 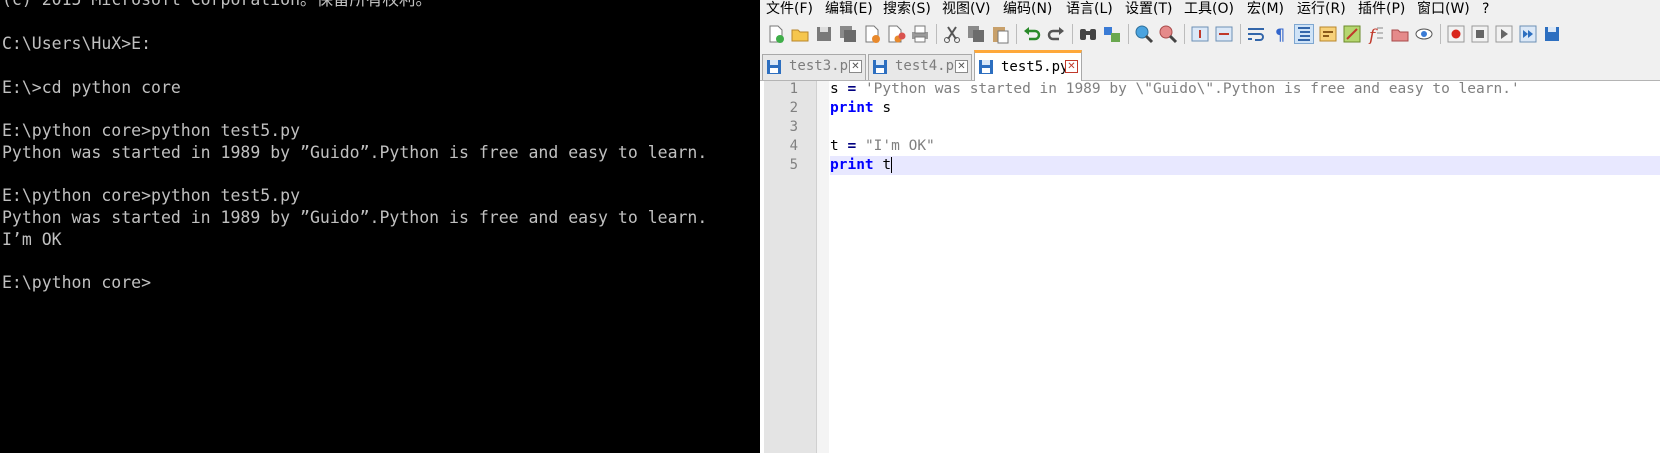 What do you see at coordinates (848, 34) in the screenshot?
I see `save-all-icon` at bounding box center [848, 34].